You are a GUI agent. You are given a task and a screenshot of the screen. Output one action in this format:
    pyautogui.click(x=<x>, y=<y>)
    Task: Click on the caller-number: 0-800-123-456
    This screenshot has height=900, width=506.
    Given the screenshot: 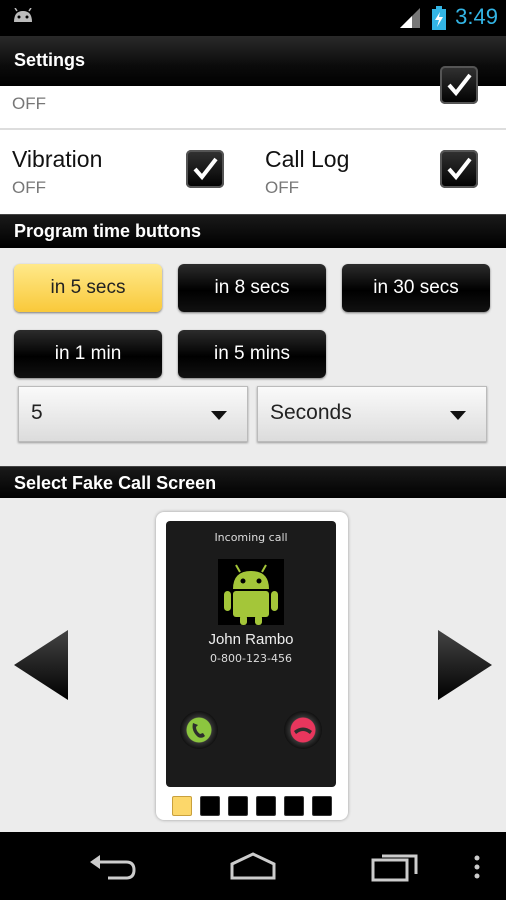 What is the action you would take?
    pyautogui.click(x=251, y=658)
    